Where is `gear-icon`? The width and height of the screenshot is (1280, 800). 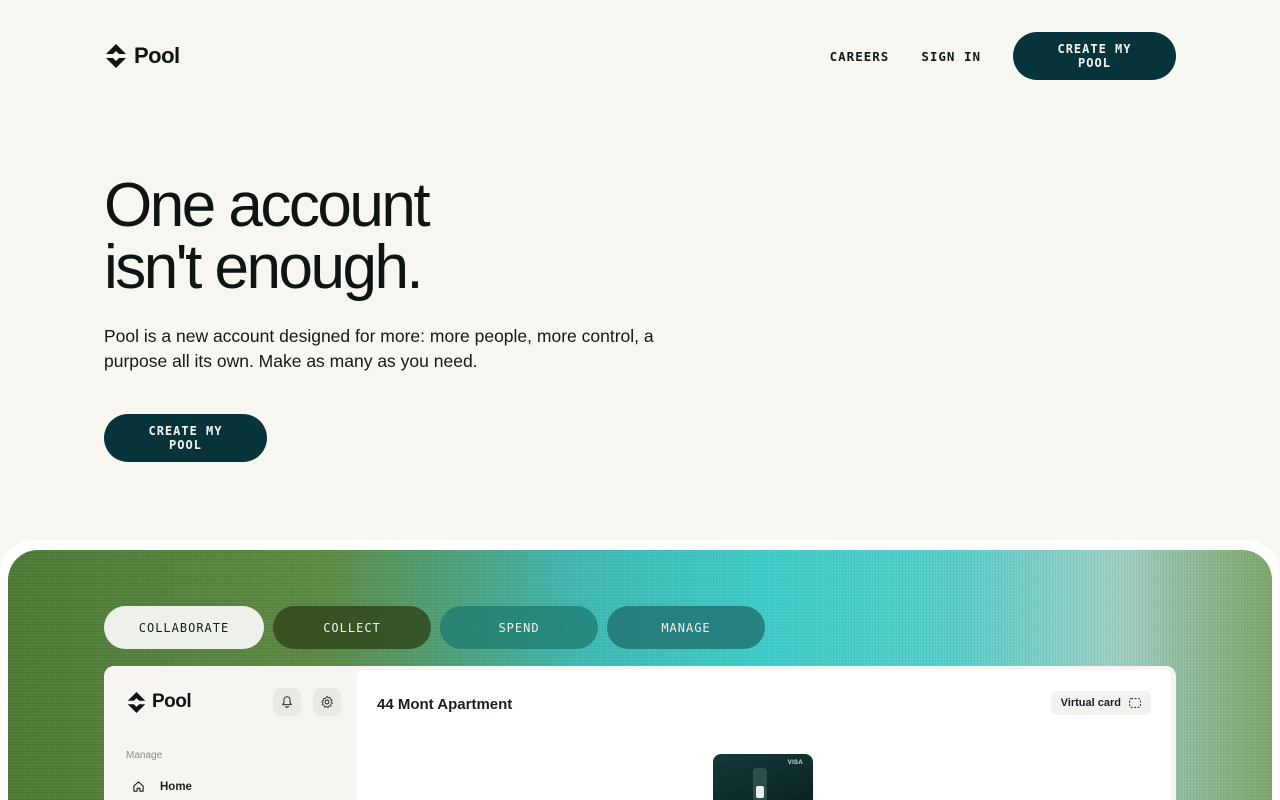 gear-icon is located at coordinates (327, 702).